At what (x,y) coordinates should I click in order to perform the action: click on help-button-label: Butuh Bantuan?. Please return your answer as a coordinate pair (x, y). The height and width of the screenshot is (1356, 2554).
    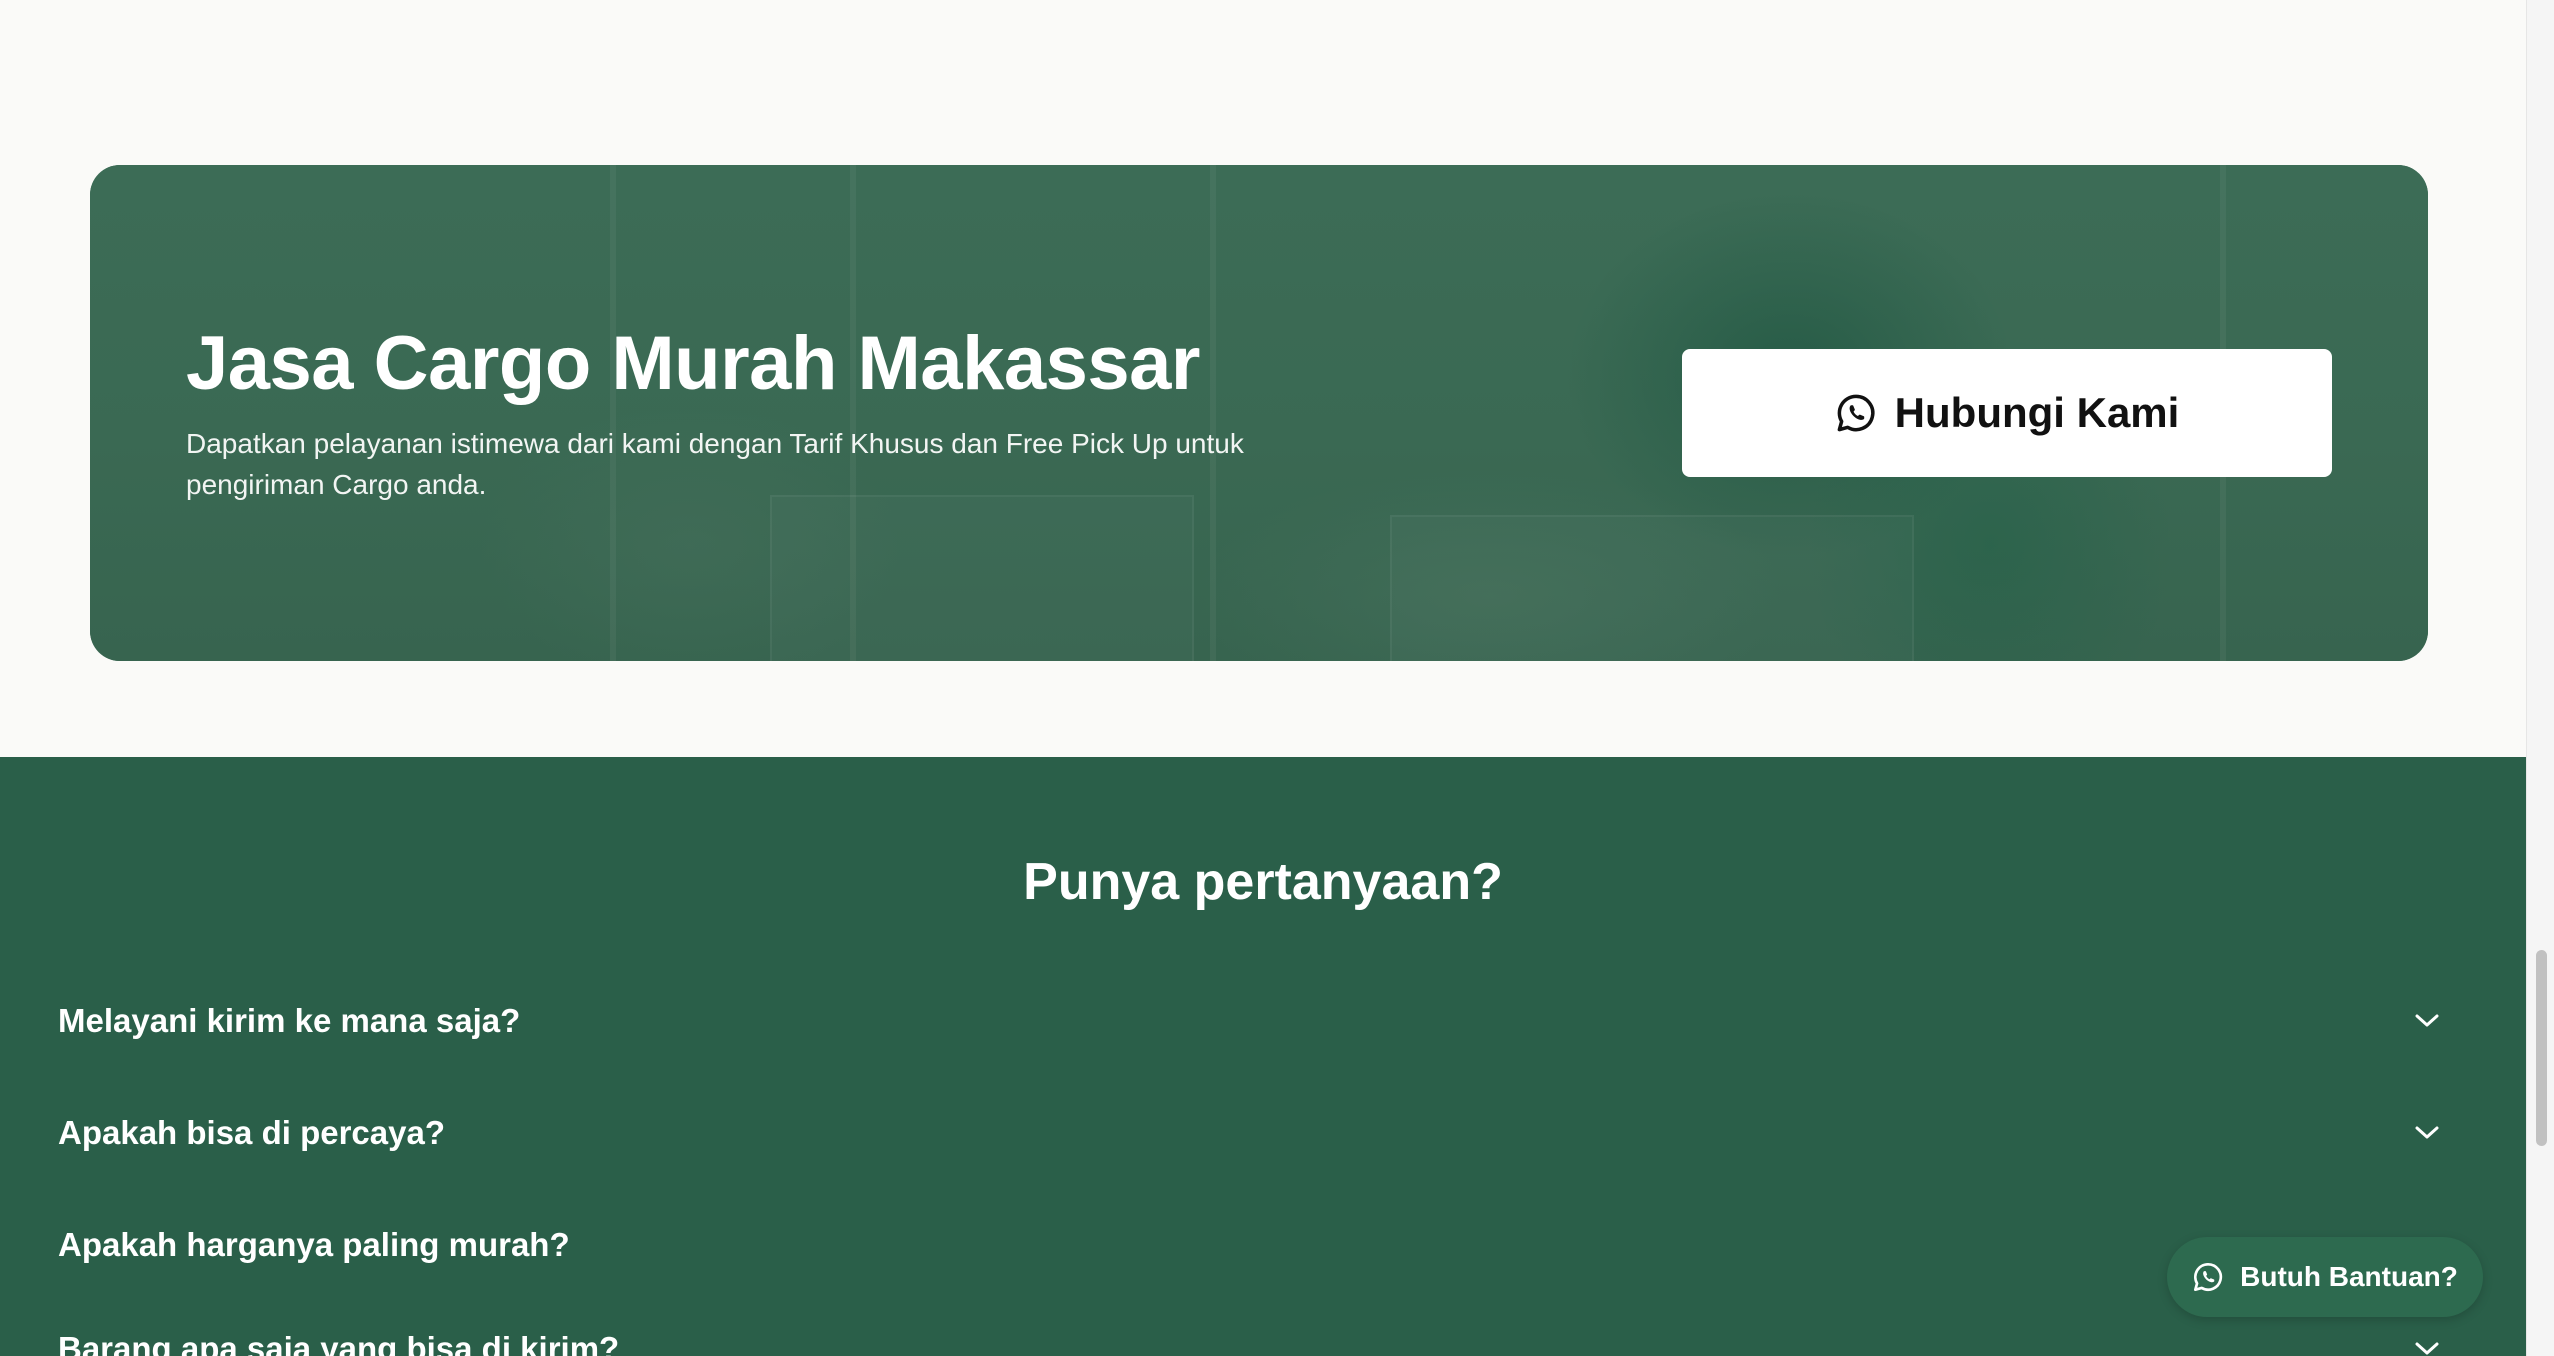
    Looking at the image, I should click on (2349, 1276).